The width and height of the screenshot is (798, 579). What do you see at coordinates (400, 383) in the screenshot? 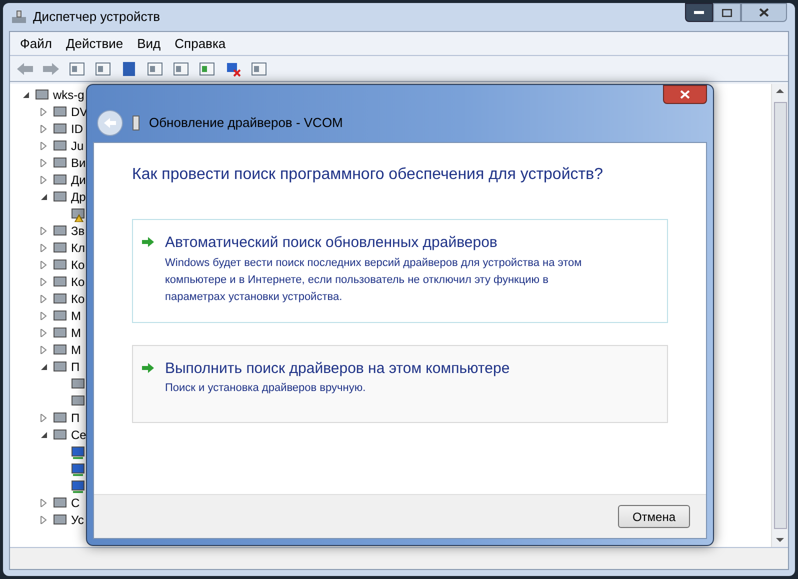
I see `search-option: Выполнить поиск драйверов на этом компьютере Поиск и установка драйверов вручную.` at bounding box center [400, 383].